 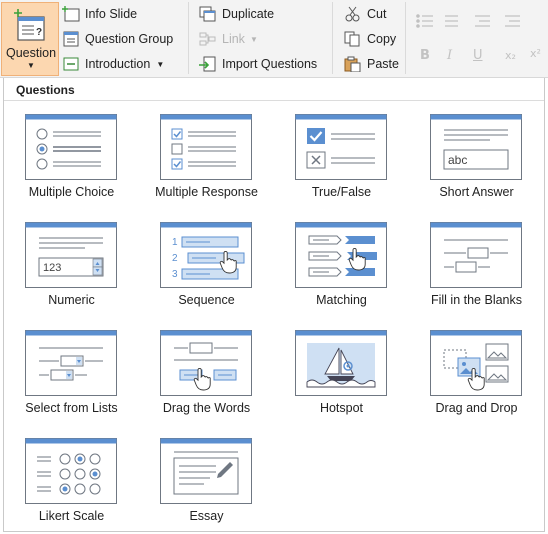 What do you see at coordinates (31, 65) in the screenshot?
I see `chevron-down-icon: ▼` at bounding box center [31, 65].